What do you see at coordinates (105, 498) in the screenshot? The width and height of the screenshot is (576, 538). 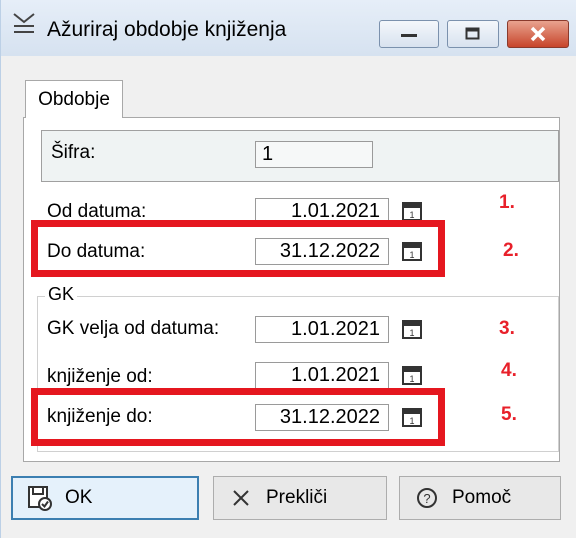 I see `ok-button: OK` at bounding box center [105, 498].